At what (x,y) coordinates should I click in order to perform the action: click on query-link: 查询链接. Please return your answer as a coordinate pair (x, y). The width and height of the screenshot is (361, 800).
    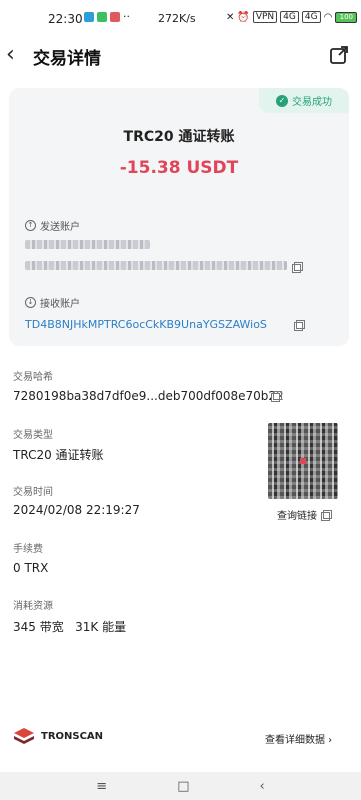
    Looking at the image, I should click on (304, 514).